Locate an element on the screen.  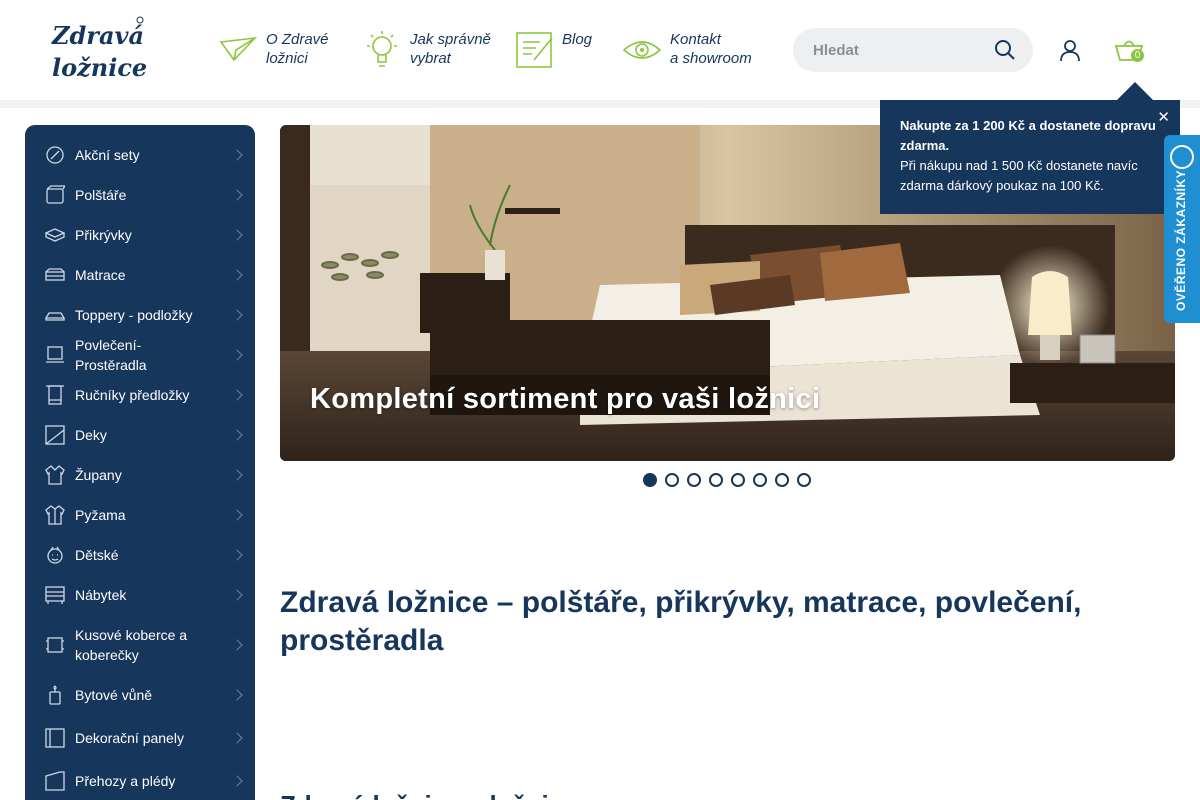
sidebar-item-kids: Dětské is located at coordinates (140, 555).